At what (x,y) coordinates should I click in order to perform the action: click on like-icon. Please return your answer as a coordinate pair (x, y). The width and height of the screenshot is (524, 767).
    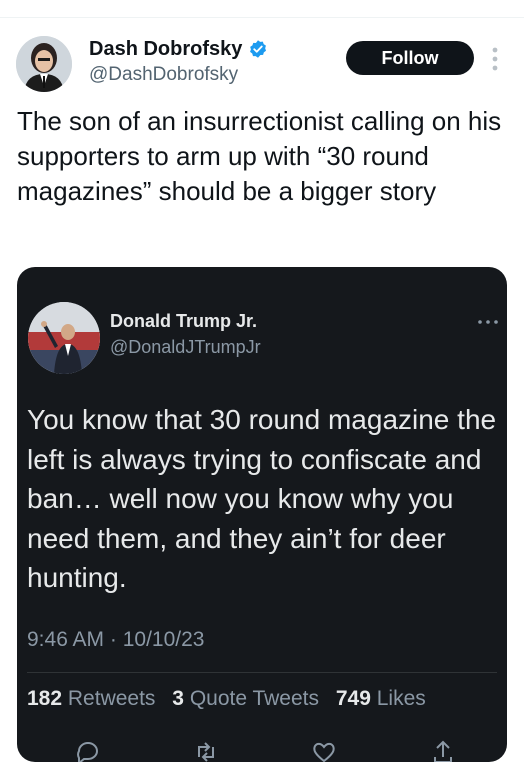
    Looking at the image, I should click on (324, 749).